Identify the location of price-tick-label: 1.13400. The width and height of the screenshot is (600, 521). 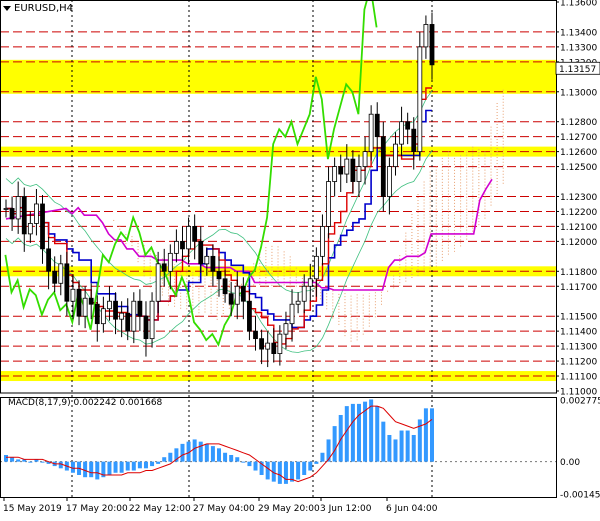
(578, 33).